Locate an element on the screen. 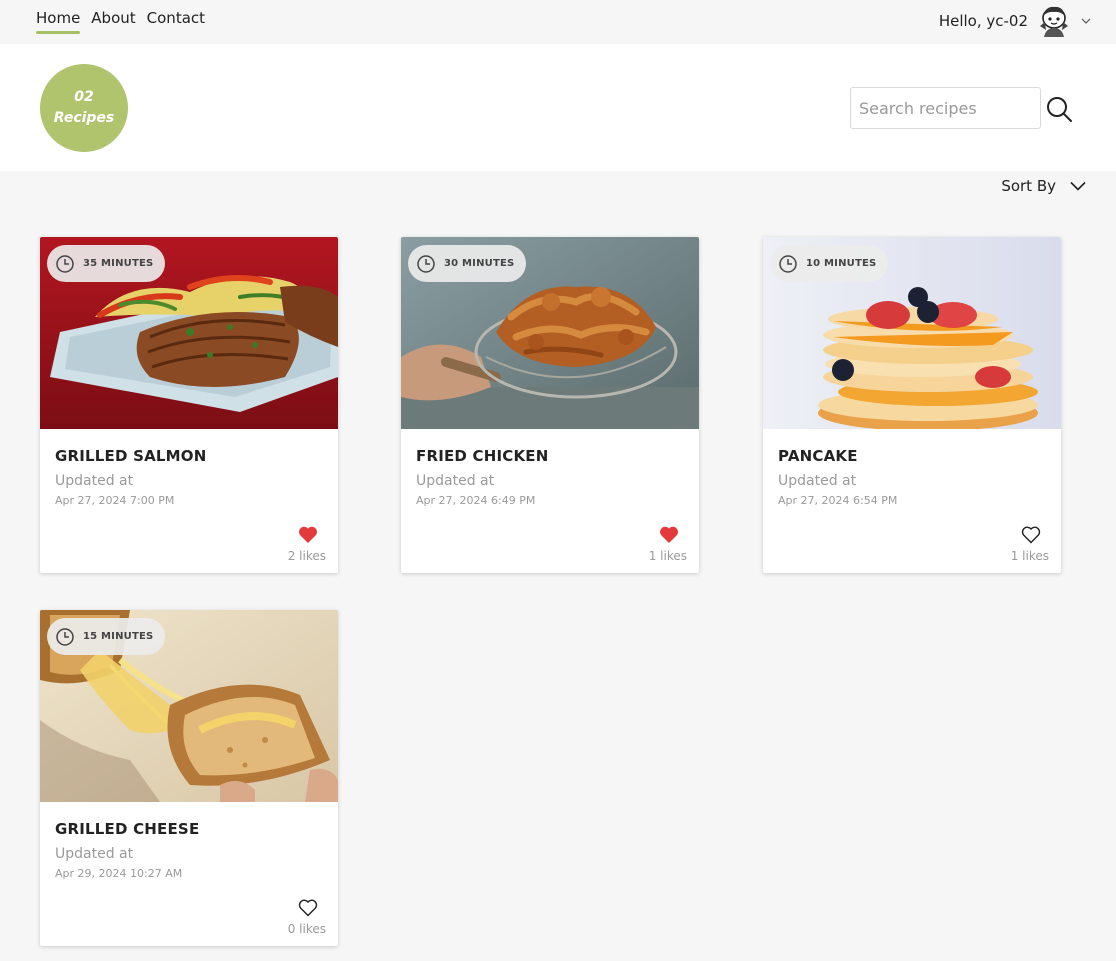 The width and height of the screenshot is (1116, 961). search-icon is located at coordinates (1059, 109).